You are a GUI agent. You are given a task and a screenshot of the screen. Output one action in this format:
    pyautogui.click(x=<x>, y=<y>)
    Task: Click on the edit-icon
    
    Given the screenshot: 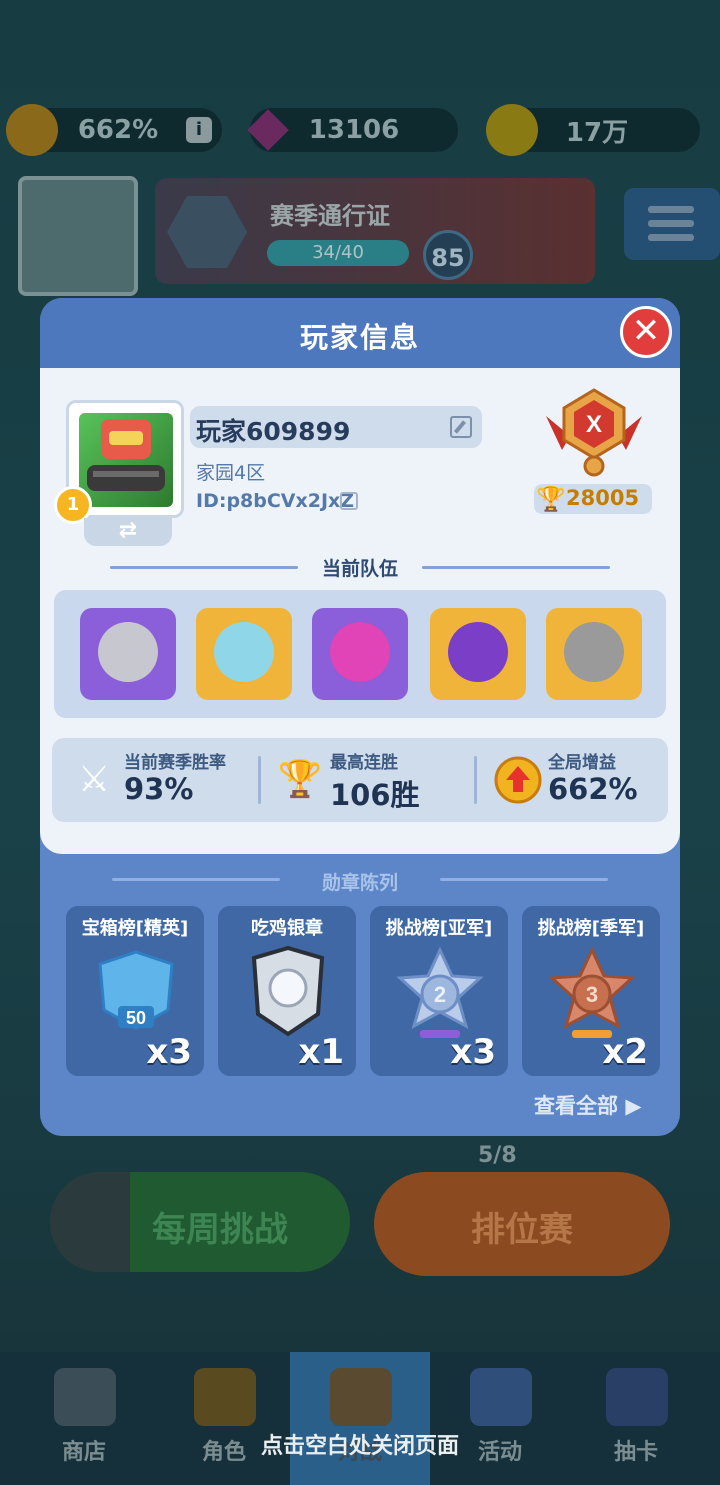 What is the action you would take?
    pyautogui.click(x=461, y=427)
    